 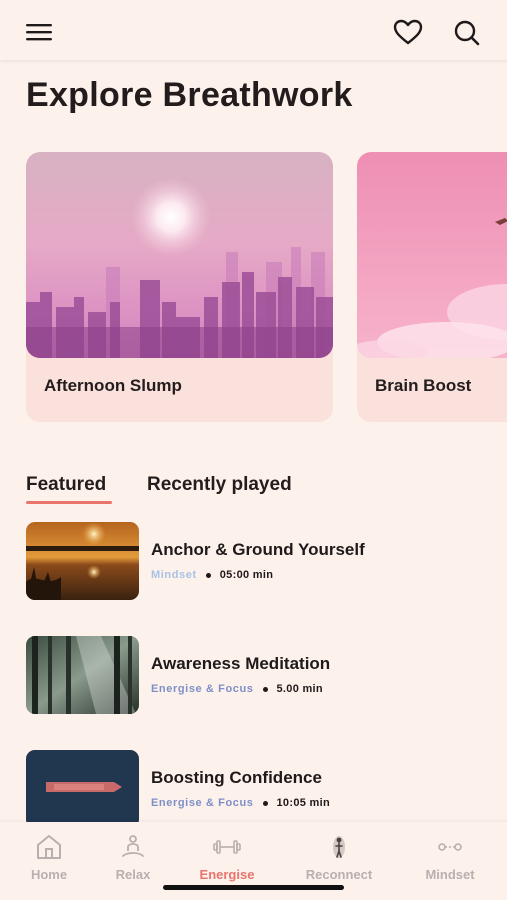 What do you see at coordinates (423, 385) in the screenshot?
I see `card-title: Brain Boost` at bounding box center [423, 385].